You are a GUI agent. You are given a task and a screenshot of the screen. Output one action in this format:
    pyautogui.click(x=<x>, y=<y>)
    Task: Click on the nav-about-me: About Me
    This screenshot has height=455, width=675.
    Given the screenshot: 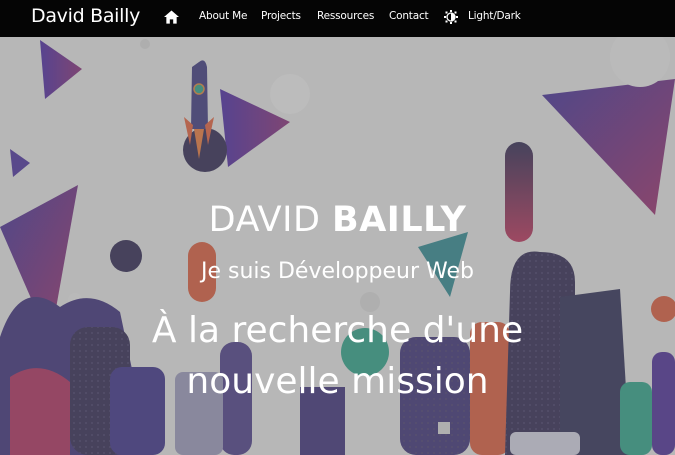 What is the action you would take?
    pyautogui.click(x=223, y=16)
    